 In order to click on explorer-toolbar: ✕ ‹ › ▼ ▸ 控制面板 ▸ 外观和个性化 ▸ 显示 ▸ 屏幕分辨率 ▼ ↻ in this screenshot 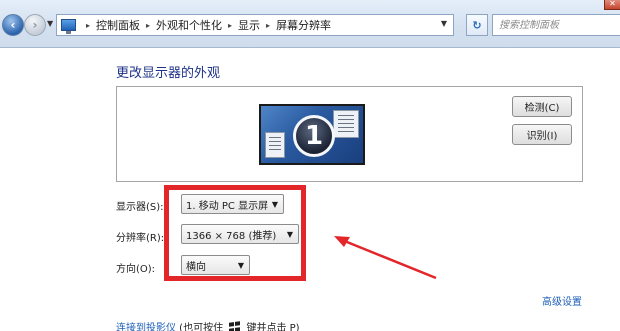, I will do `click(310, 24)`.